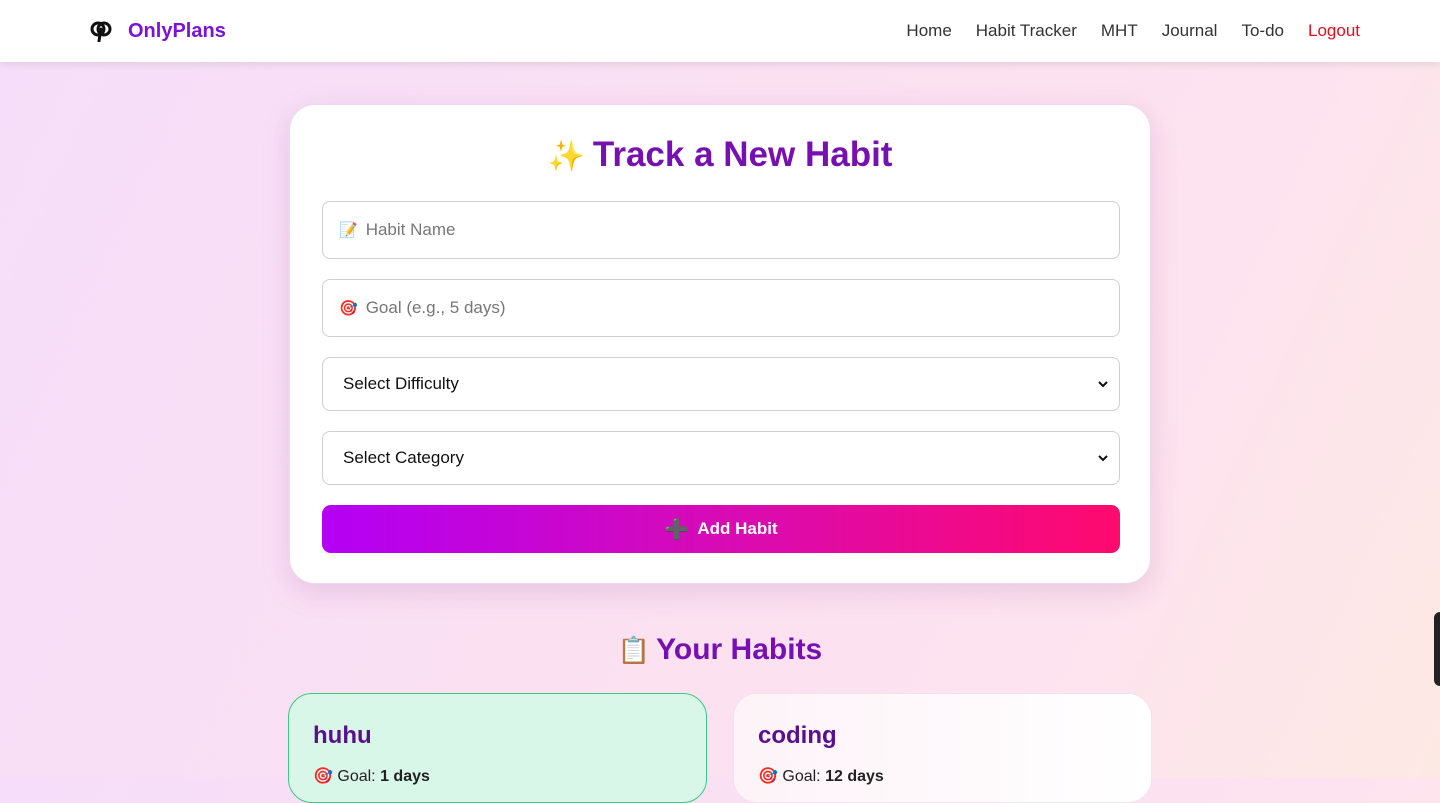  I want to click on category-select: Select Category, so click(721, 458).